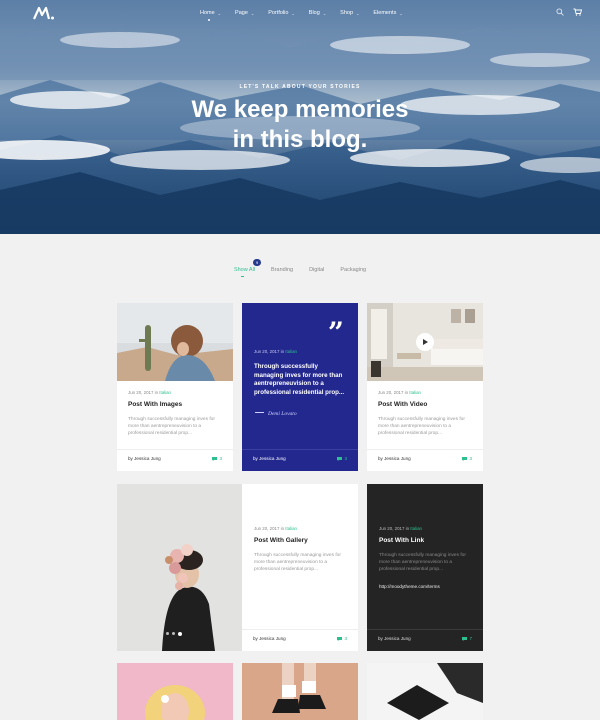  I want to click on post-title: Post With Video, so click(402, 404).